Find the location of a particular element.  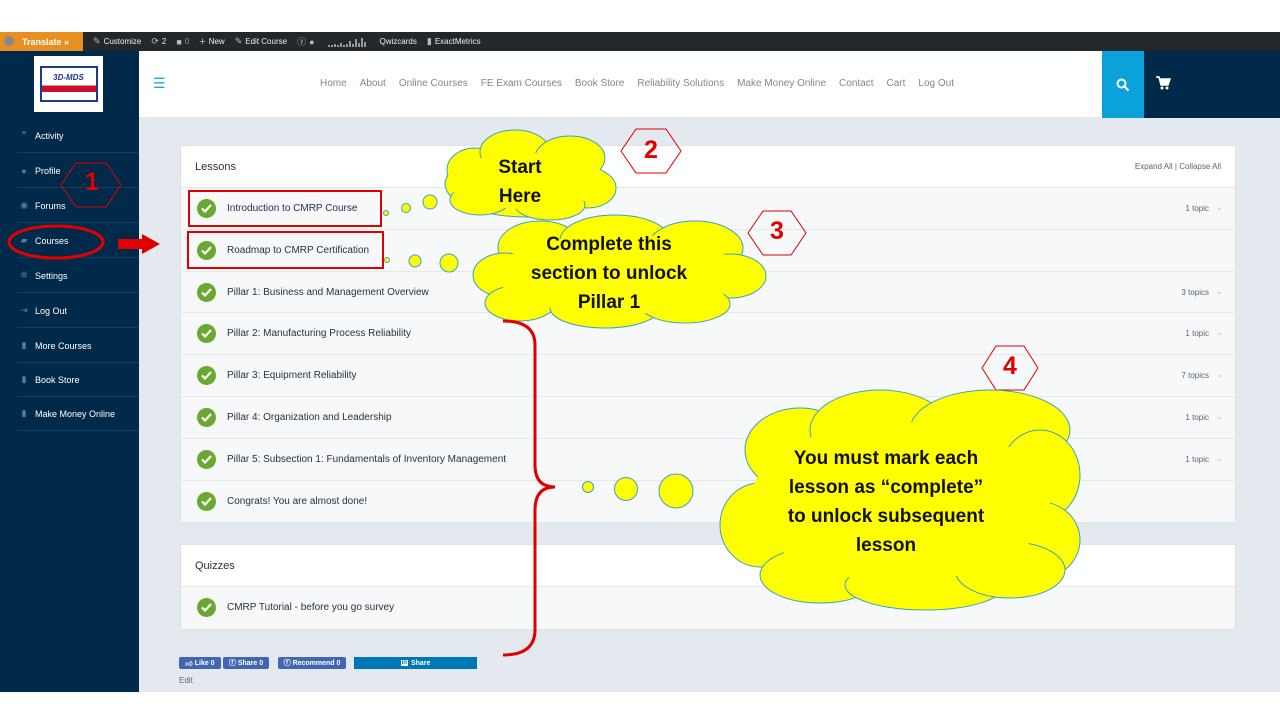

cloud-text-line: lesson as “complete” is located at coordinates (886, 487).